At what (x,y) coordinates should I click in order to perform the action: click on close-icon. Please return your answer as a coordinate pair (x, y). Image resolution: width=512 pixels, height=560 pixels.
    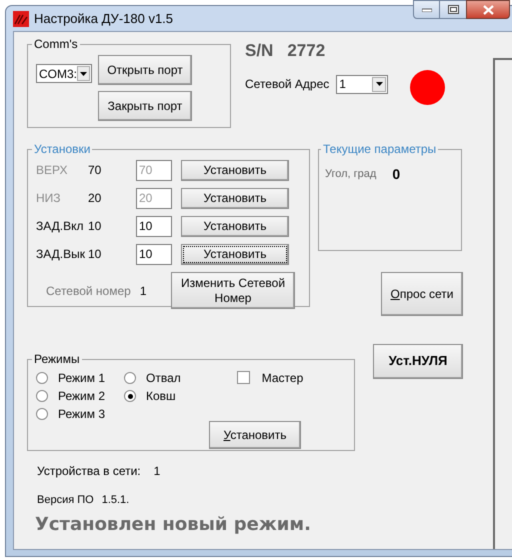
    Looking at the image, I should click on (488, 9).